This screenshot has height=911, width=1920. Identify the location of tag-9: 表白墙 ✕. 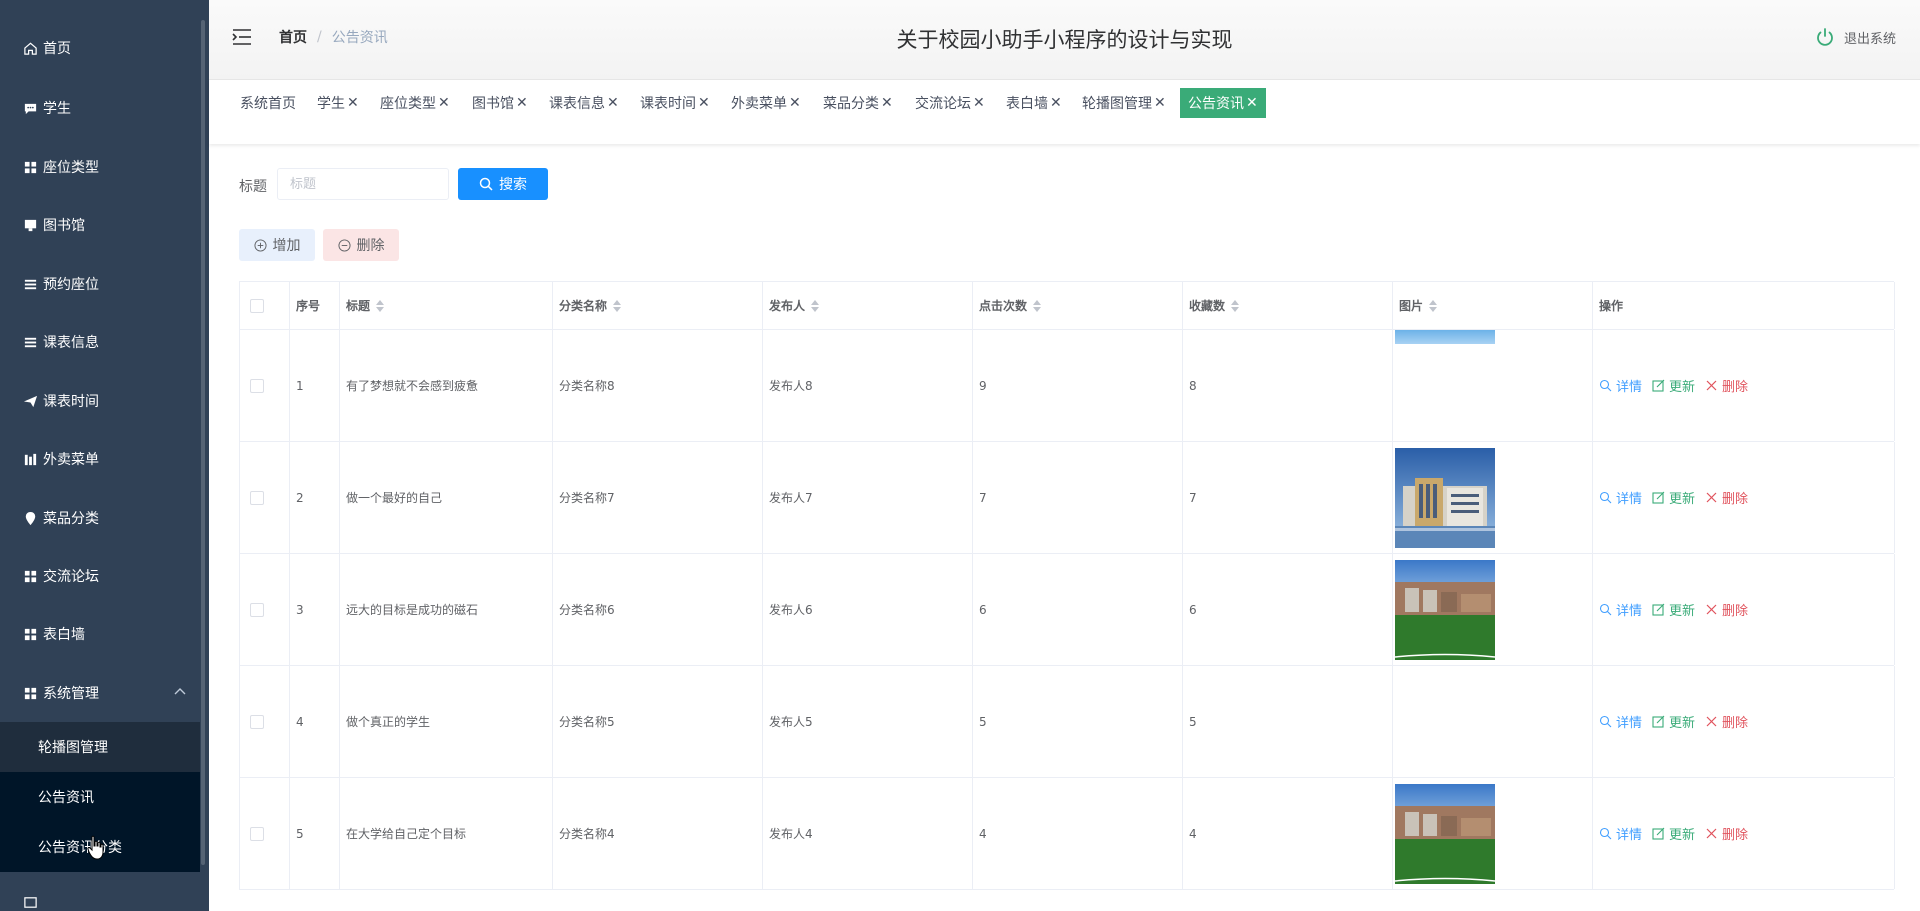
(1034, 103).